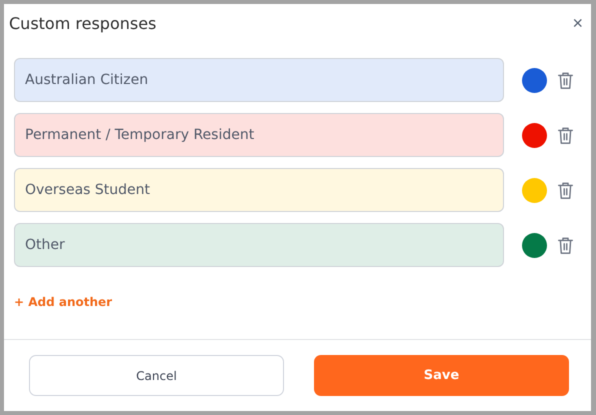  What do you see at coordinates (63, 302) in the screenshot?
I see `add-another-link: + Add another` at bounding box center [63, 302].